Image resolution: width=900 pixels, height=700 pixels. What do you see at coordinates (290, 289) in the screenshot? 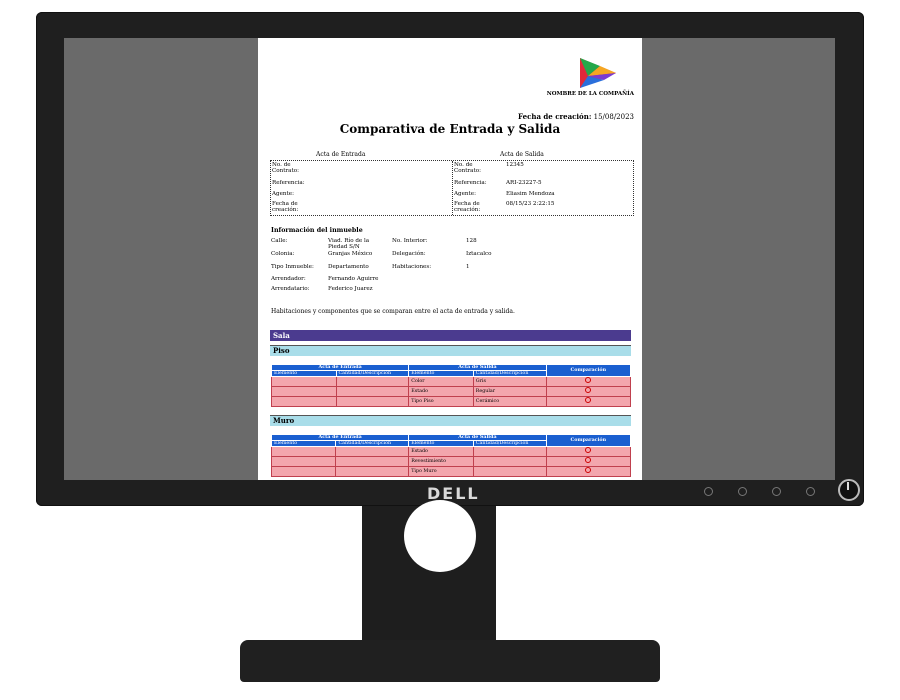
I see `arrendatario-label: Arrendatario:` at bounding box center [290, 289].